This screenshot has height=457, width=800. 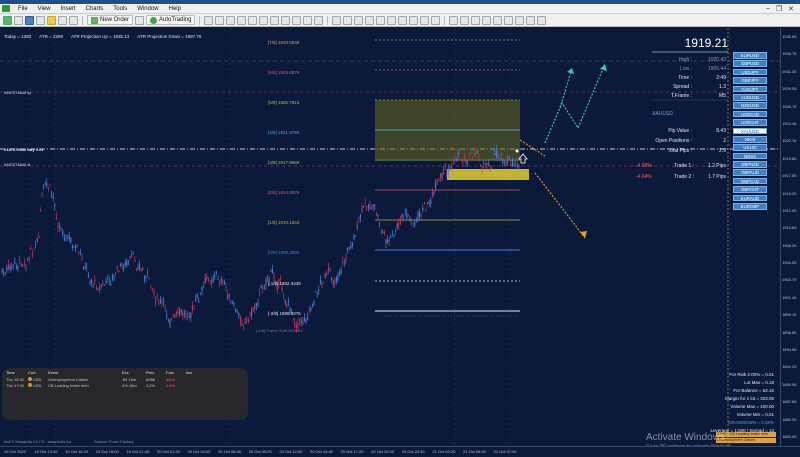 I want to click on line-chart-icon, so click(x=231, y=20).